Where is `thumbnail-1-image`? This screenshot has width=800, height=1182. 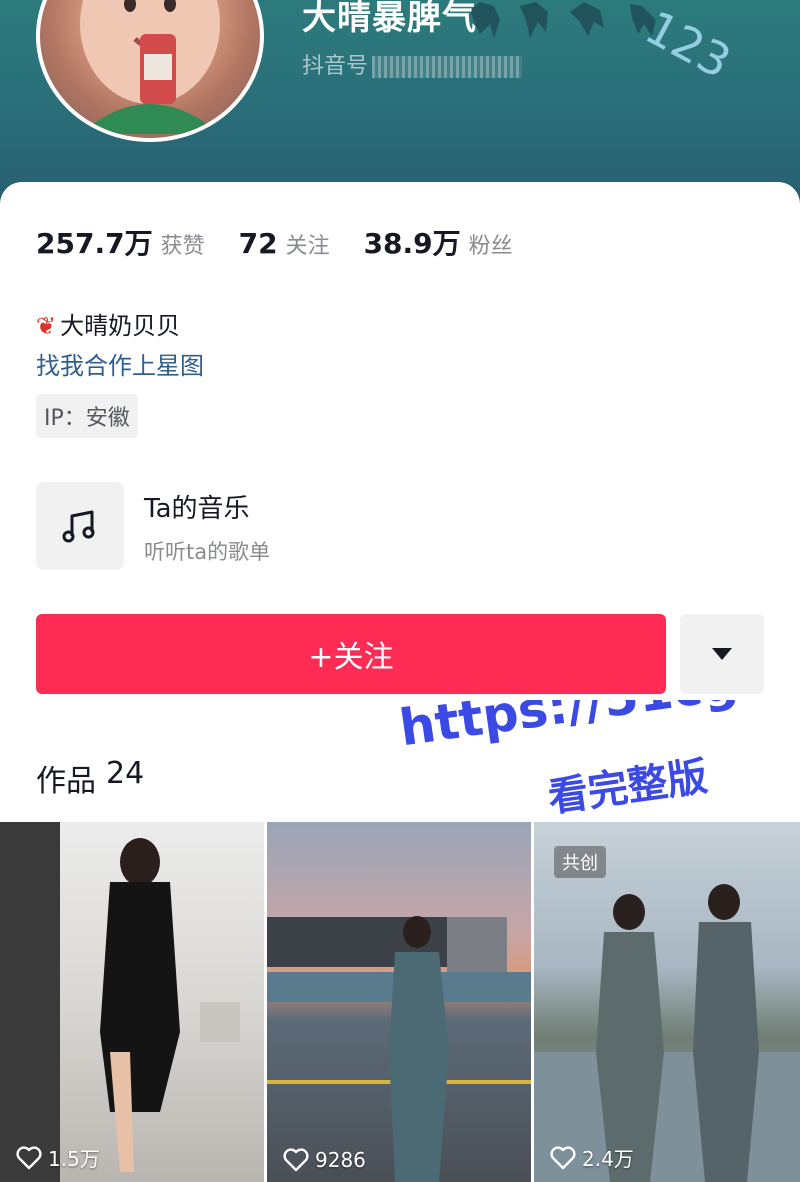 thumbnail-1-image is located at coordinates (120, 1002).